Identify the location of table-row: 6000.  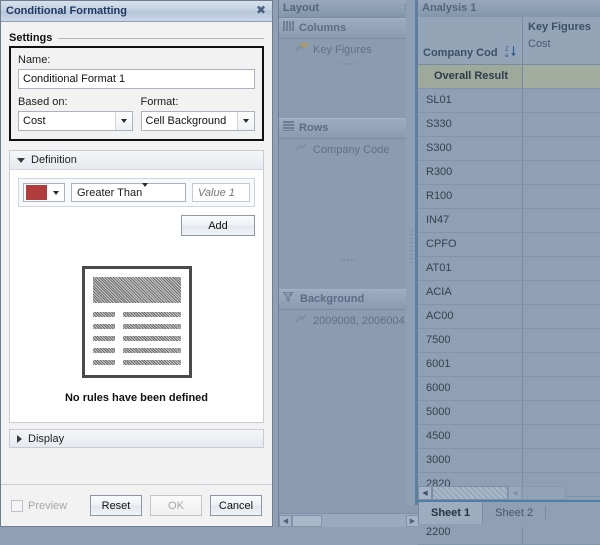
(509, 389).